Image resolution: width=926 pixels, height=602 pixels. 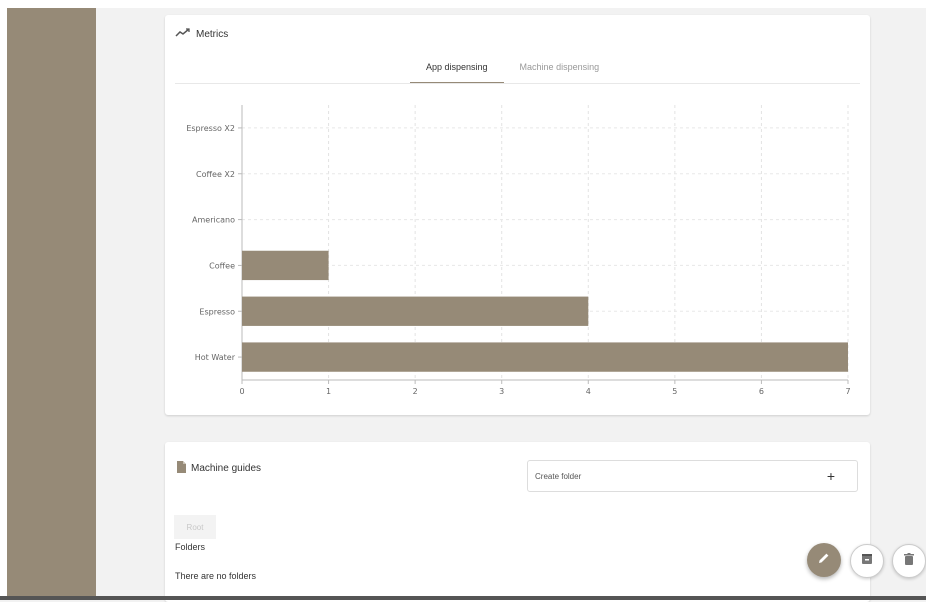 What do you see at coordinates (241, 391) in the screenshot?
I see `x-tick-label: 0` at bounding box center [241, 391].